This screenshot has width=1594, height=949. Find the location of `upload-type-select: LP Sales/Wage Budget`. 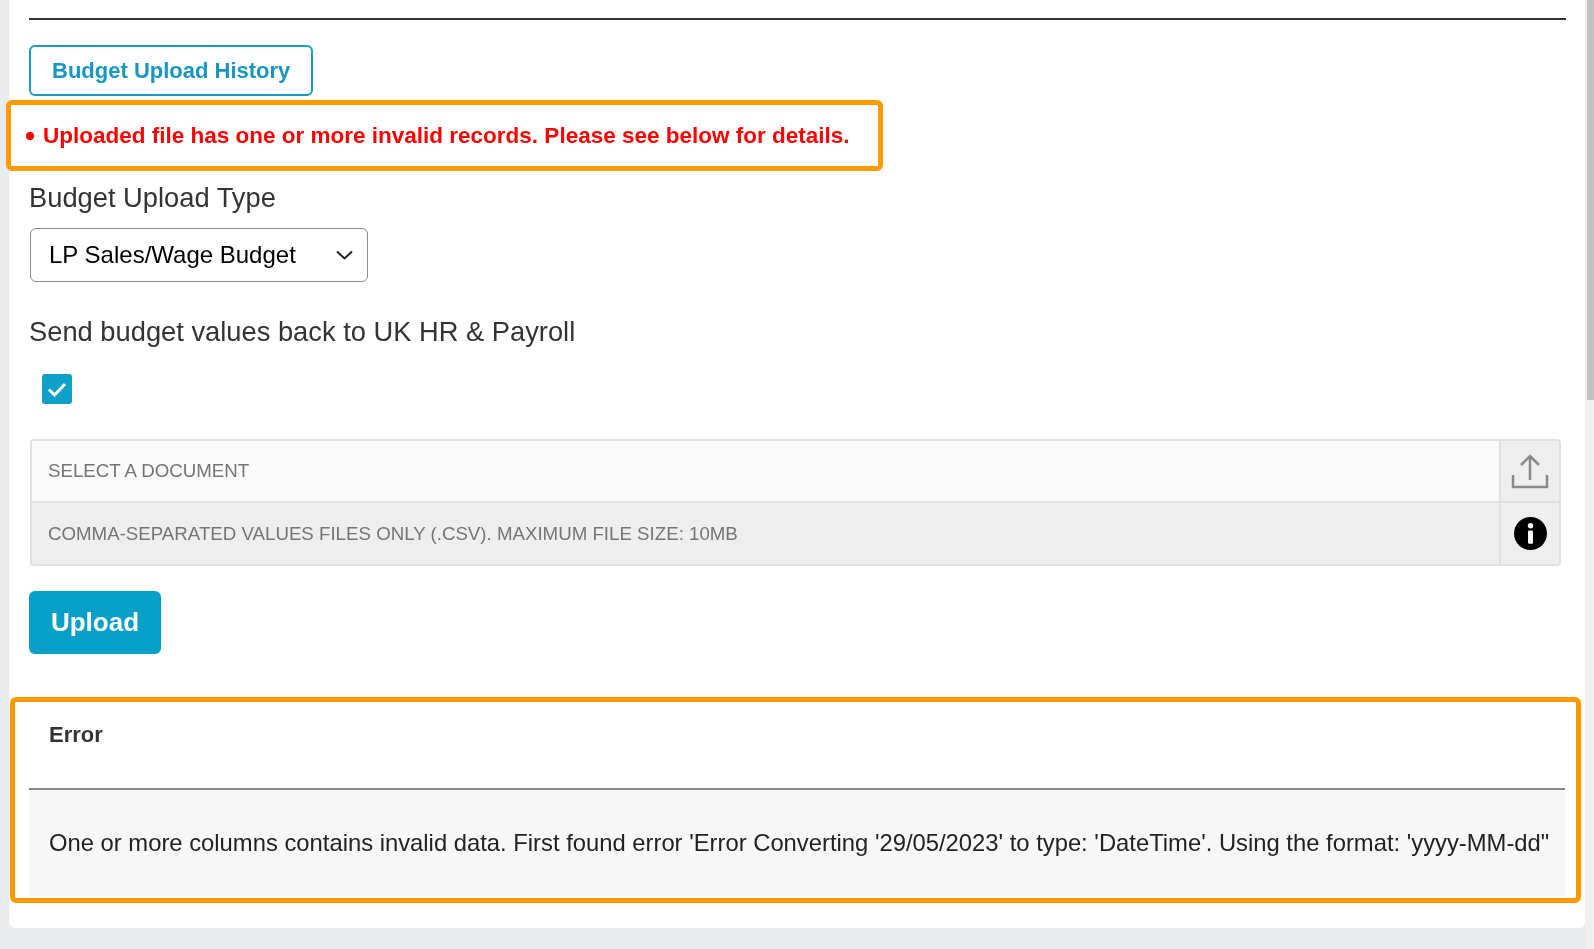

upload-type-select: LP Sales/Wage Budget is located at coordinates (199, 255).